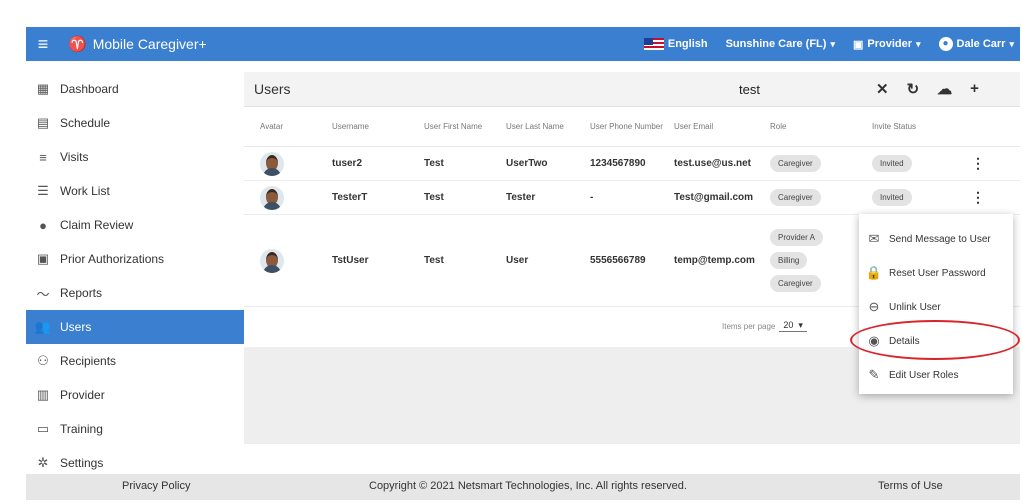  Describe the element at coordinates (135, 293) in the screenshot. I see `sidebar-item-reports: 〜 Reports` at that location.